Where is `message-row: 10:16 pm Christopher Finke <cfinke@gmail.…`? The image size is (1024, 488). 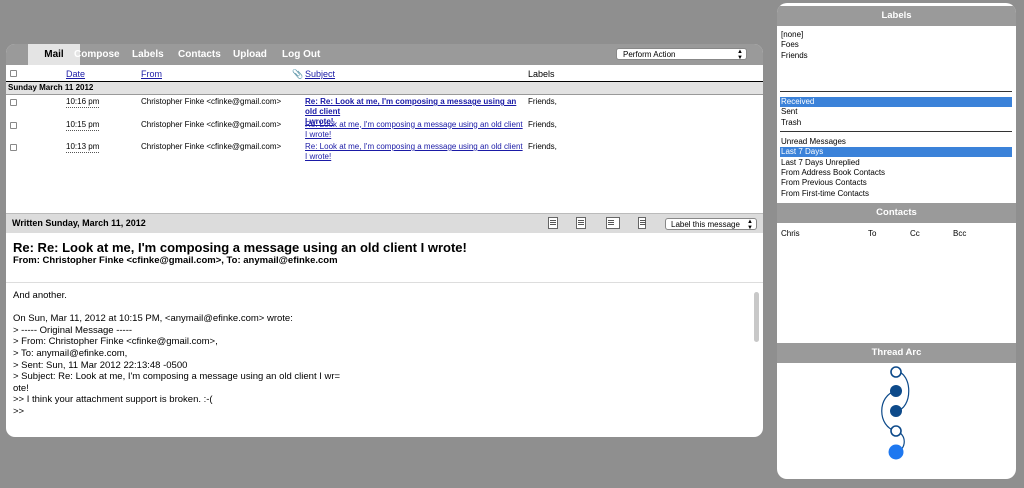
message-row: 10:16 pm Christopher Finke <cfinke@gmail.… is located at coordinates (384, 110).